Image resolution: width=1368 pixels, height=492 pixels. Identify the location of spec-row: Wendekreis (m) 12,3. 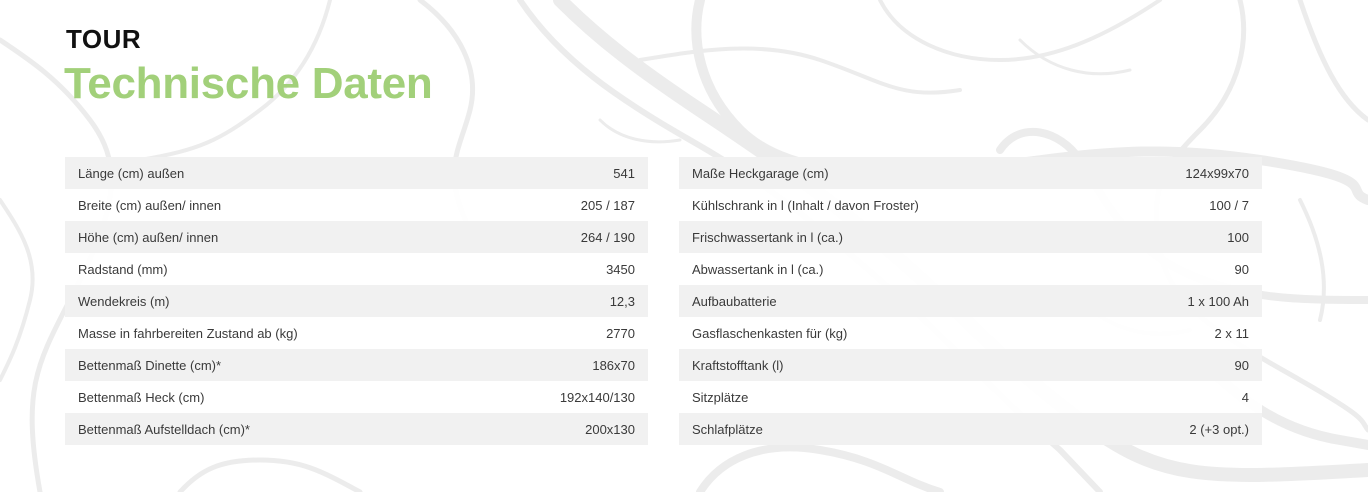
(356, 301).